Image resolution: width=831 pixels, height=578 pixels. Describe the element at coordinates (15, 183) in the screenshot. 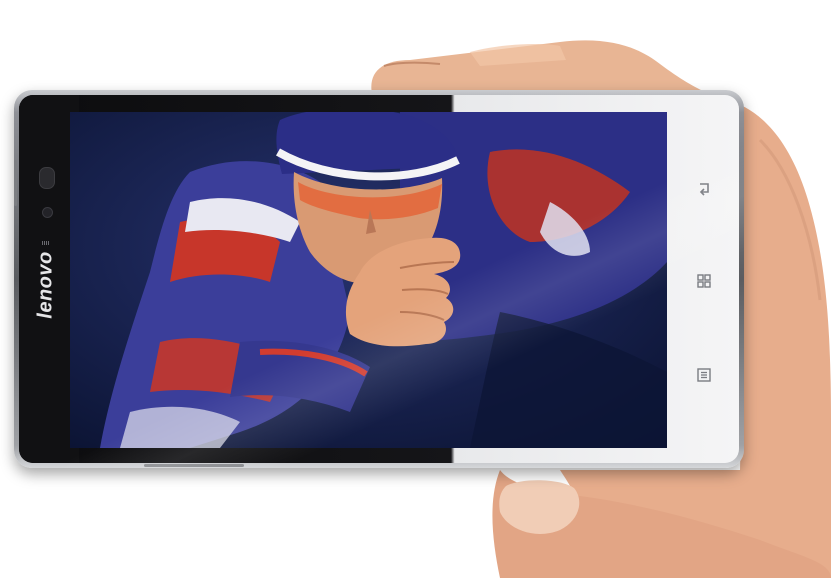

I see `side-button` at that location.